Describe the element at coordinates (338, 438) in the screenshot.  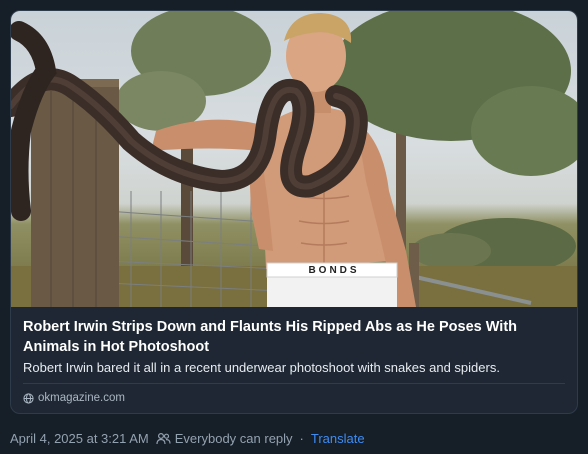
I see `translate-link: Translate` at that location.